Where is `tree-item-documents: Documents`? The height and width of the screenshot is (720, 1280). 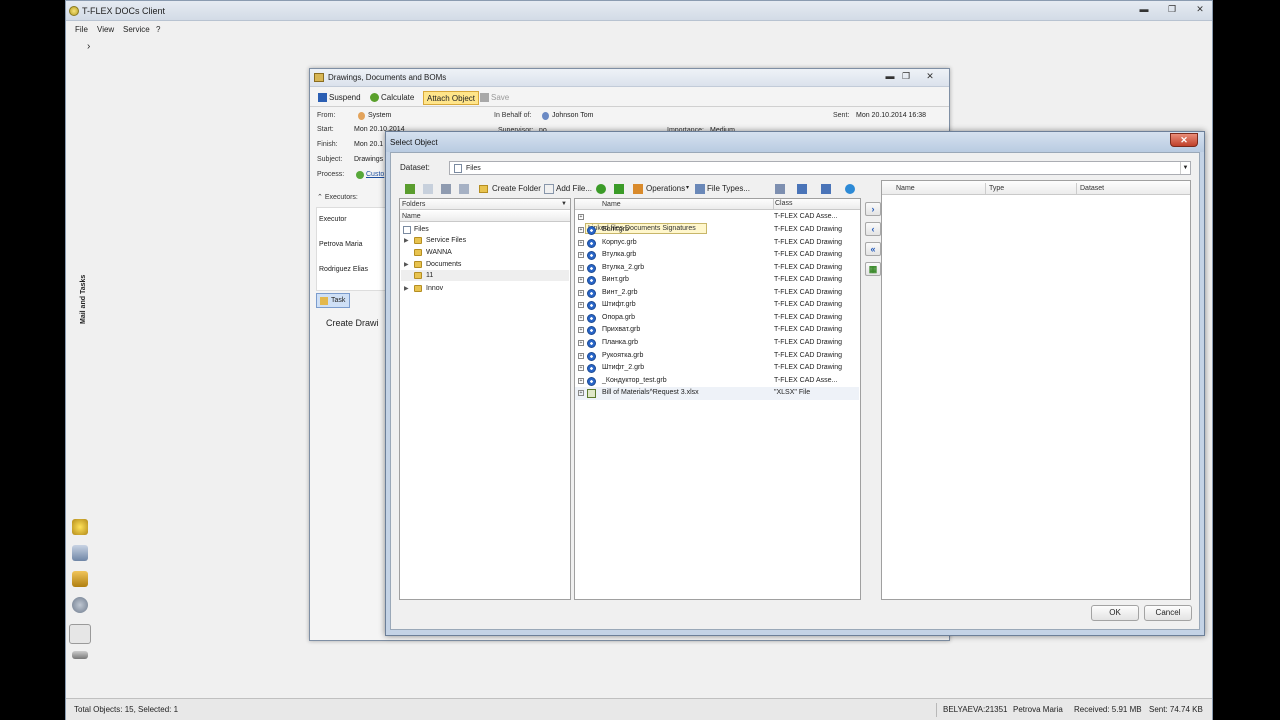
tree-item-documents: Documents is located at coordinates (443, 264).